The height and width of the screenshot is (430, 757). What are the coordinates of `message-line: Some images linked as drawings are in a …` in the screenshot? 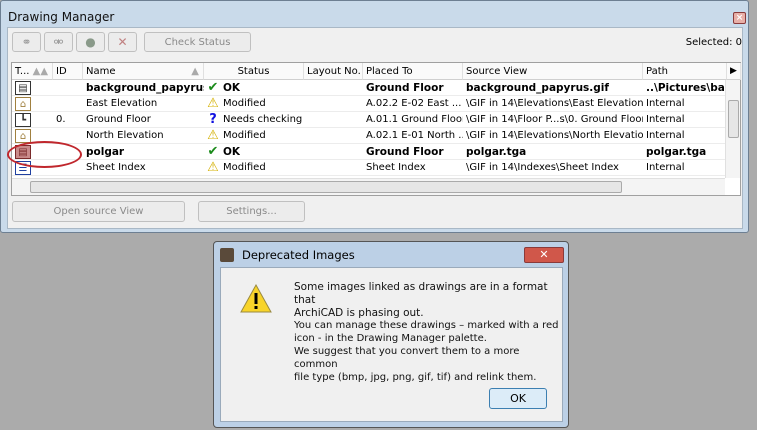 It's located at (421, 293).